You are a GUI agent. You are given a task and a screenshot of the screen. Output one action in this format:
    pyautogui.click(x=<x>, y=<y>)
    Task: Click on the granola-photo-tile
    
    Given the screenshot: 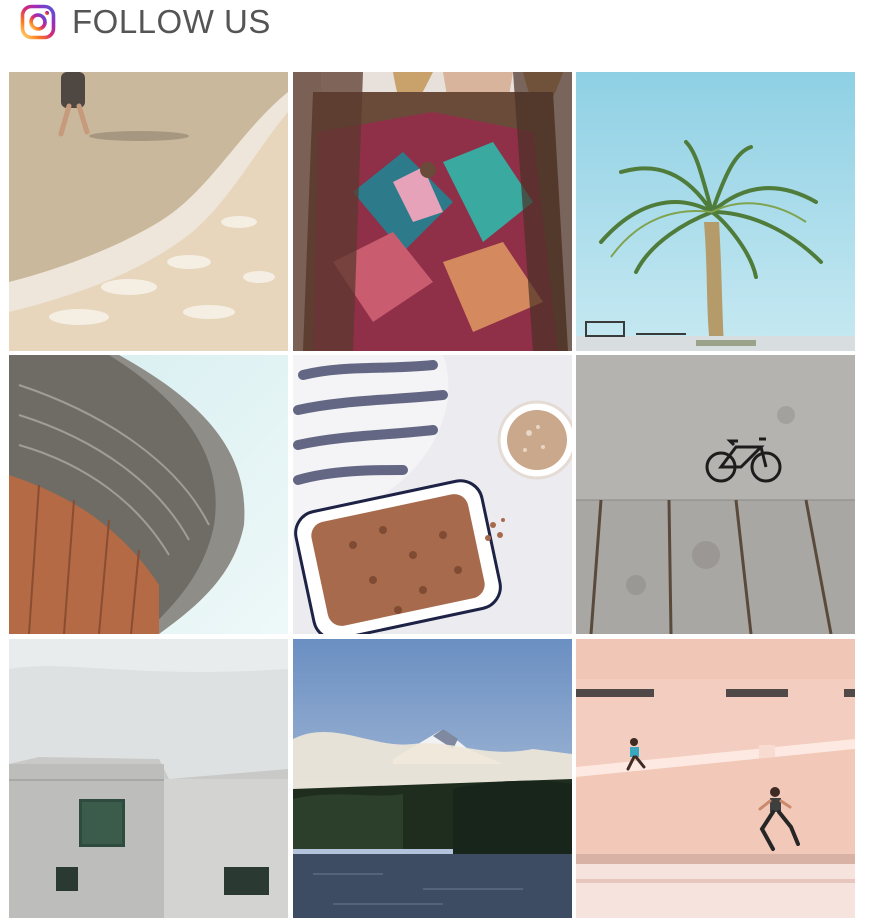 What is the action you would take?
    pyautogui.click(x=432, y=494)
    